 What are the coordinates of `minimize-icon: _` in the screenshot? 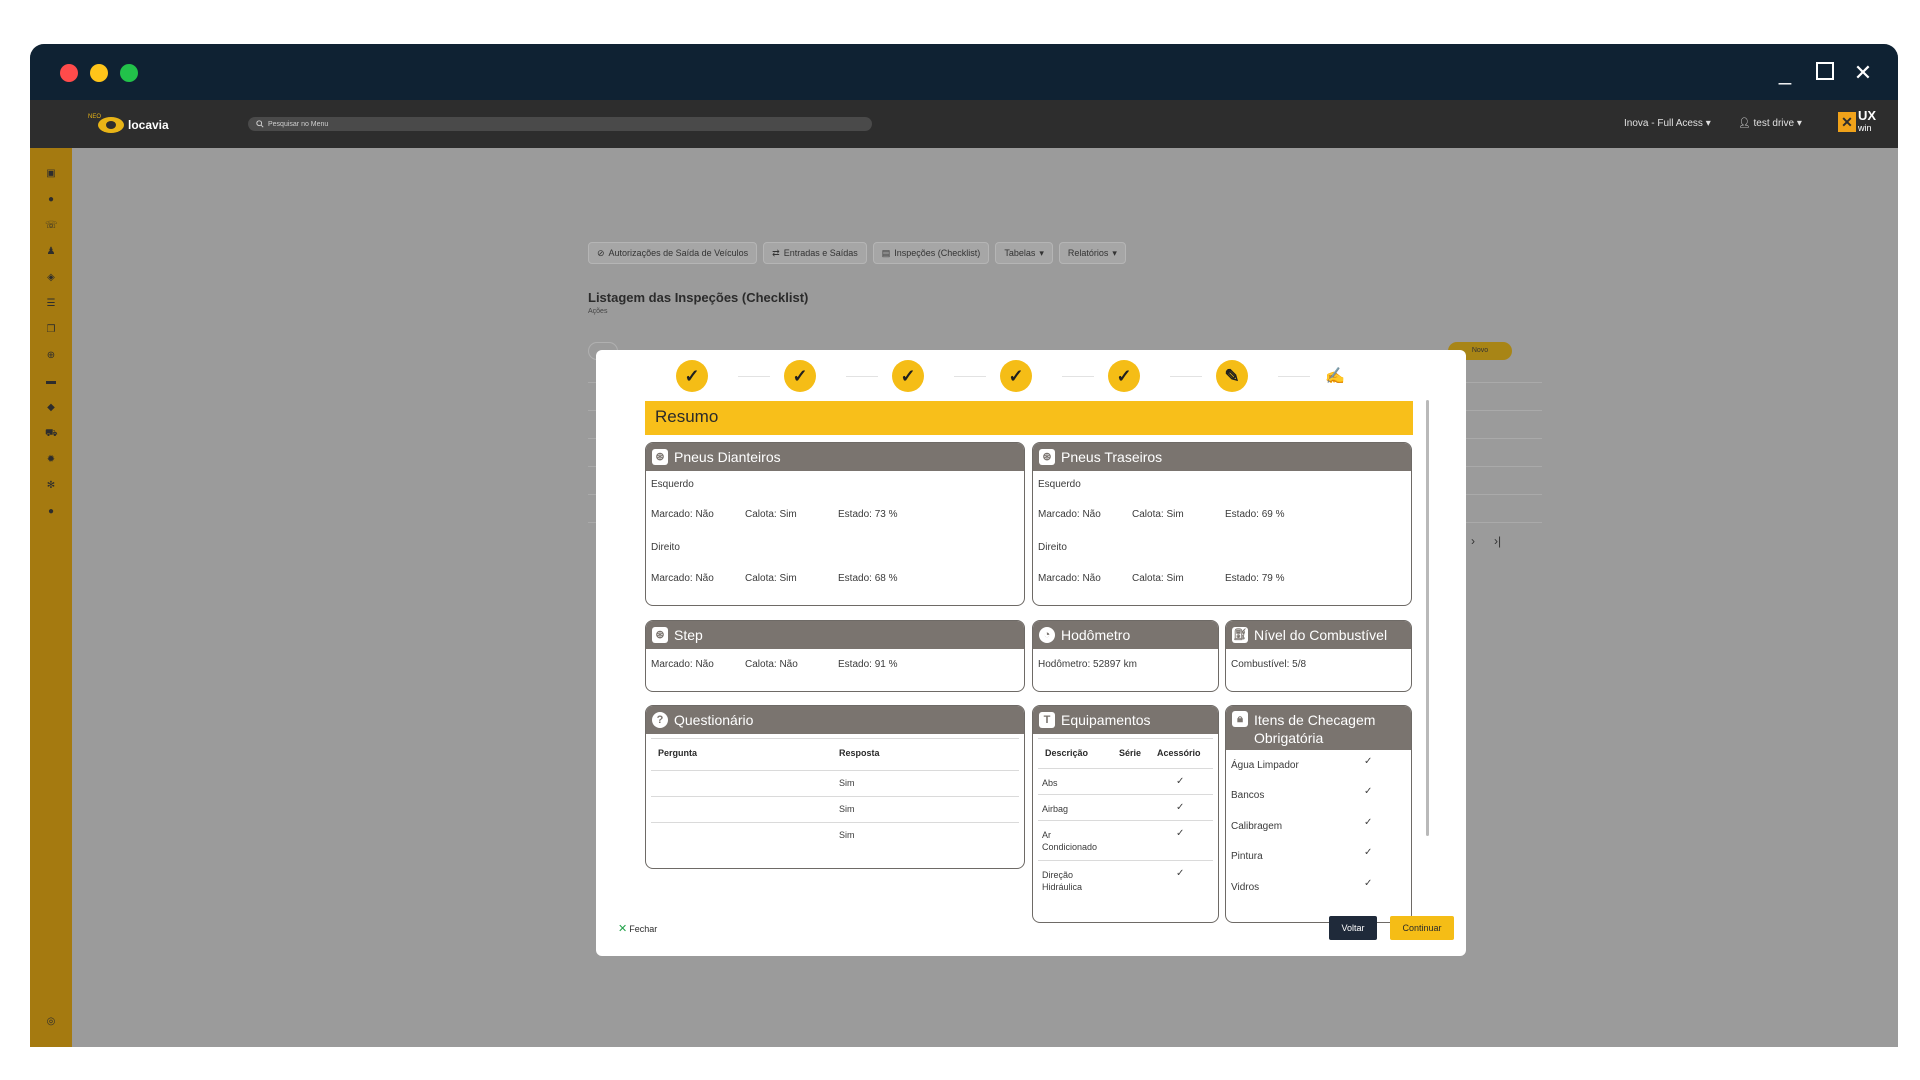 It's located at (1785, 73).